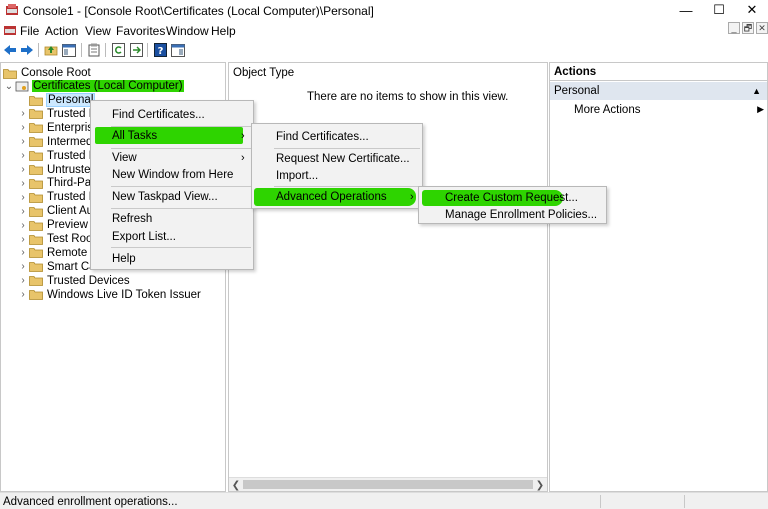 The image size is (768, 509). I want to click on menu-item-view: View ›, so click(172, 158).